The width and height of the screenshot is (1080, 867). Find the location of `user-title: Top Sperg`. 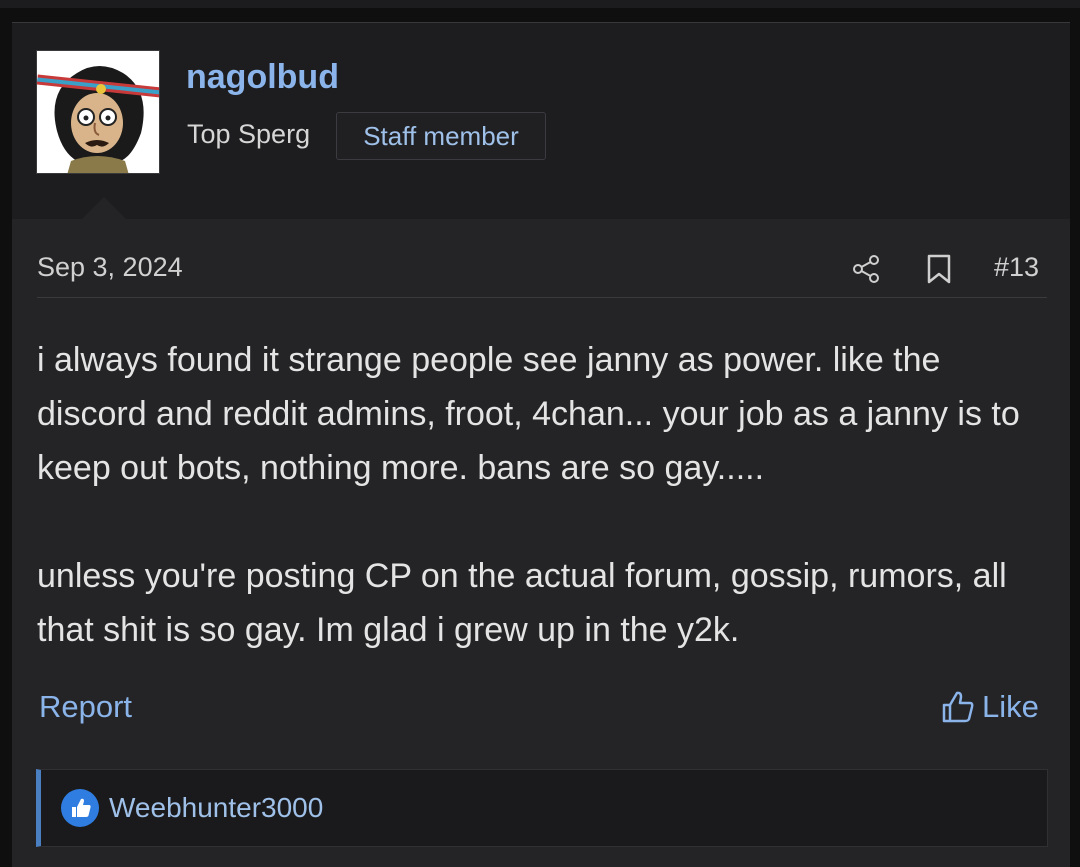

user-title: Top Sperg is located at coordinates (249, 134).